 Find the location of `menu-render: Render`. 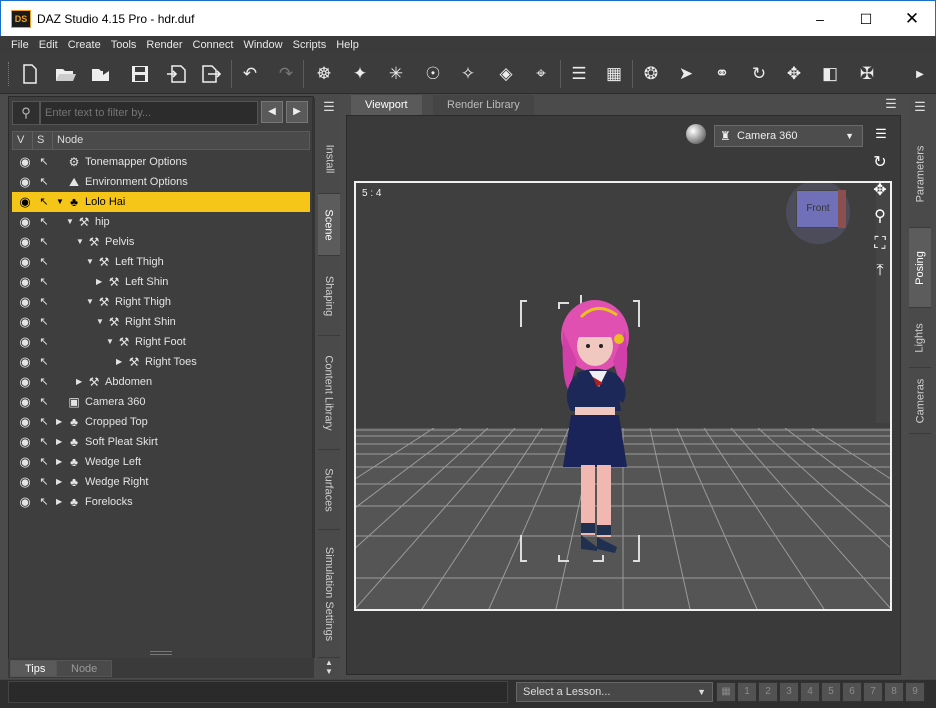

menu-render: Render is located at coordinates (164, 45).